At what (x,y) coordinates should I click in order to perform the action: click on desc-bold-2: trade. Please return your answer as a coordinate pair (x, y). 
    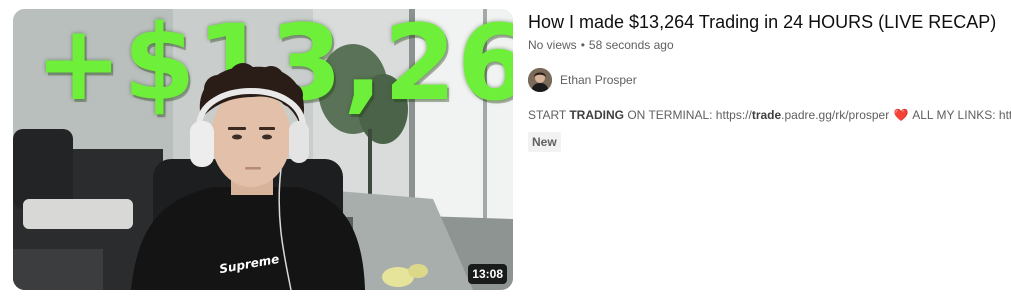
    Looking at the image, I should click on (766, 115).